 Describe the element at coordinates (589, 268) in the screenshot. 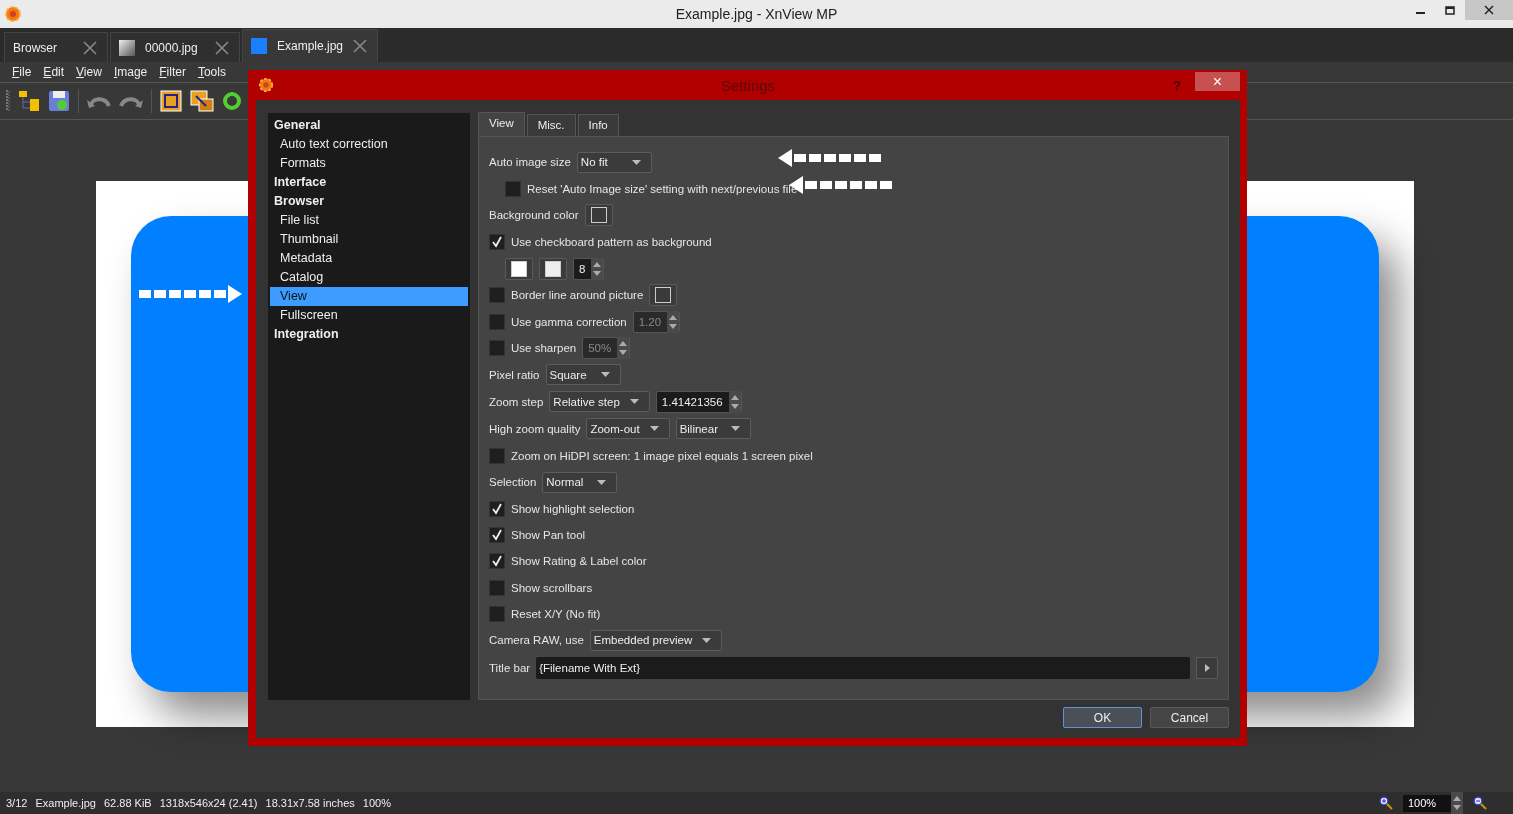

I see `spin-field: 8` at that location.